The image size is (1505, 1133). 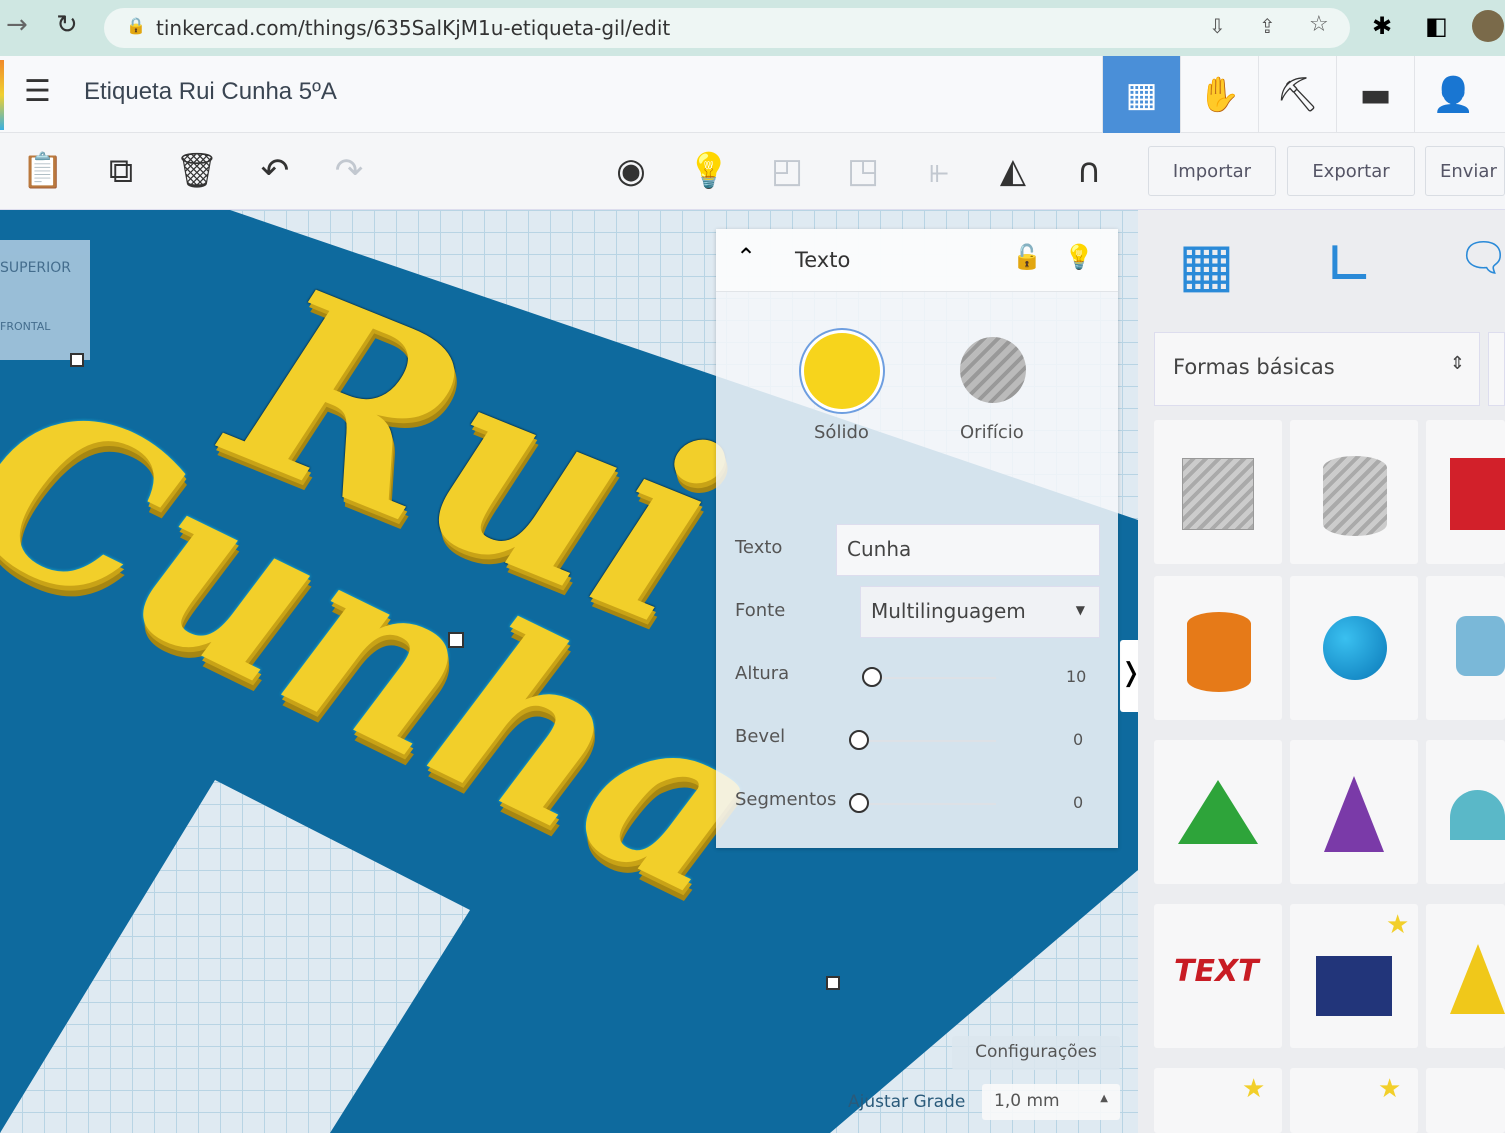 I want to click on shape-pyramid, so click(x=1465, y=976).